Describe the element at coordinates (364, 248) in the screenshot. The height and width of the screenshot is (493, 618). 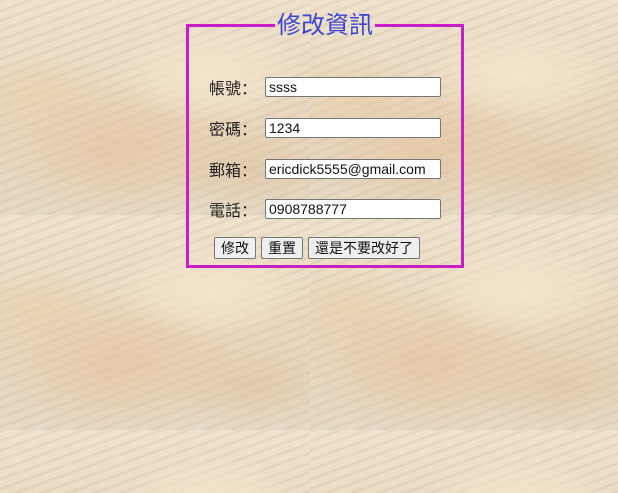
I see `cancel-button: 還是不要改好了` at that location.